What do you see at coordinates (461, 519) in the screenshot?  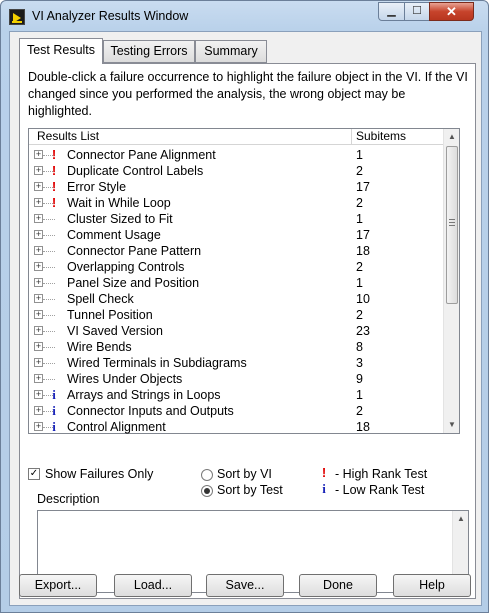 I see `desc-scroll-up-arrow-icon: ▲` at bounding box center [461, 519].